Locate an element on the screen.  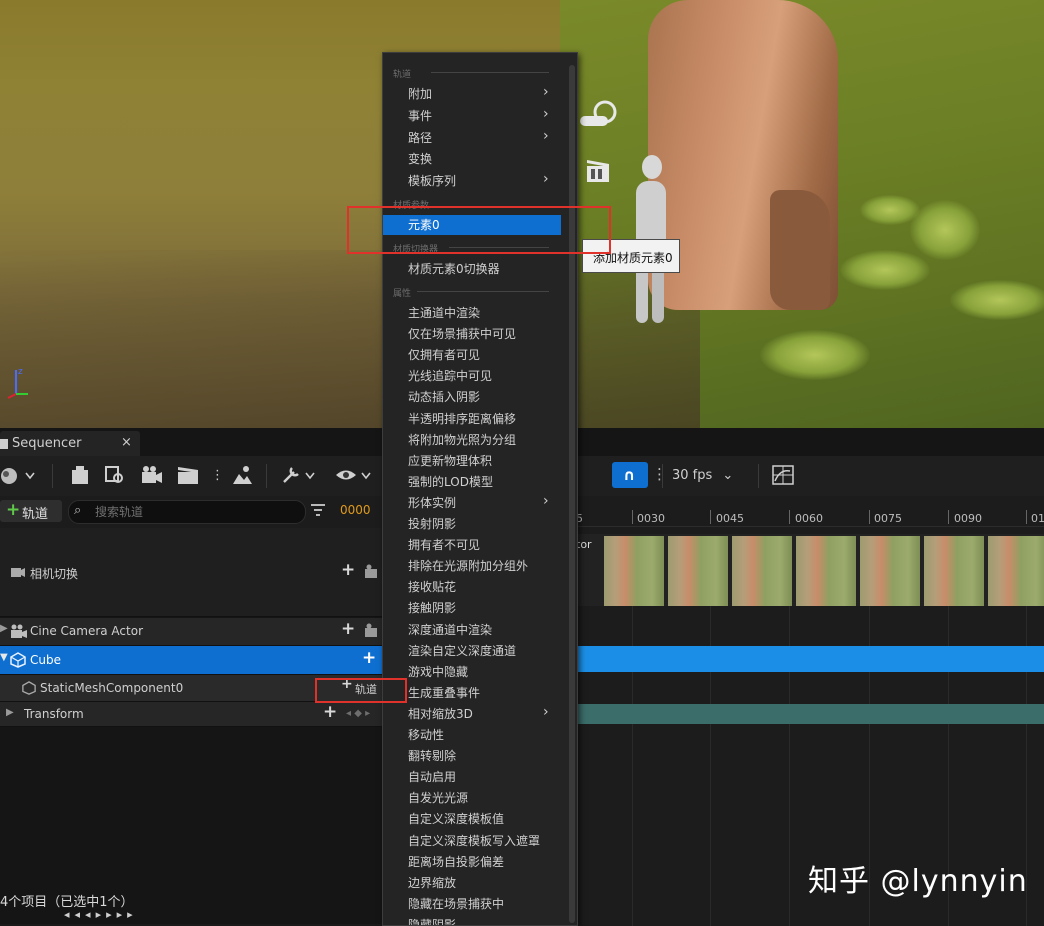
menu-item-label: 材质元素0切换器 is located at coordinates (454, 269).